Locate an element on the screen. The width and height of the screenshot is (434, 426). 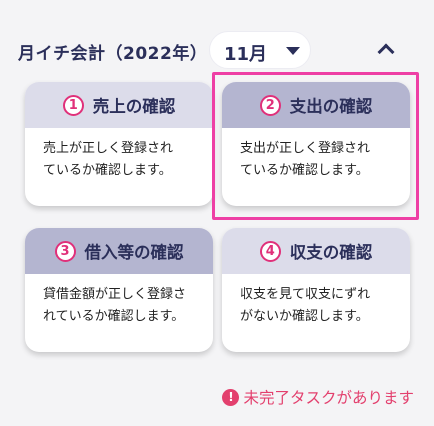
card-description: 貸借金額が正しく登録さ れているか確認します。 is located at coordinates (115, 305).